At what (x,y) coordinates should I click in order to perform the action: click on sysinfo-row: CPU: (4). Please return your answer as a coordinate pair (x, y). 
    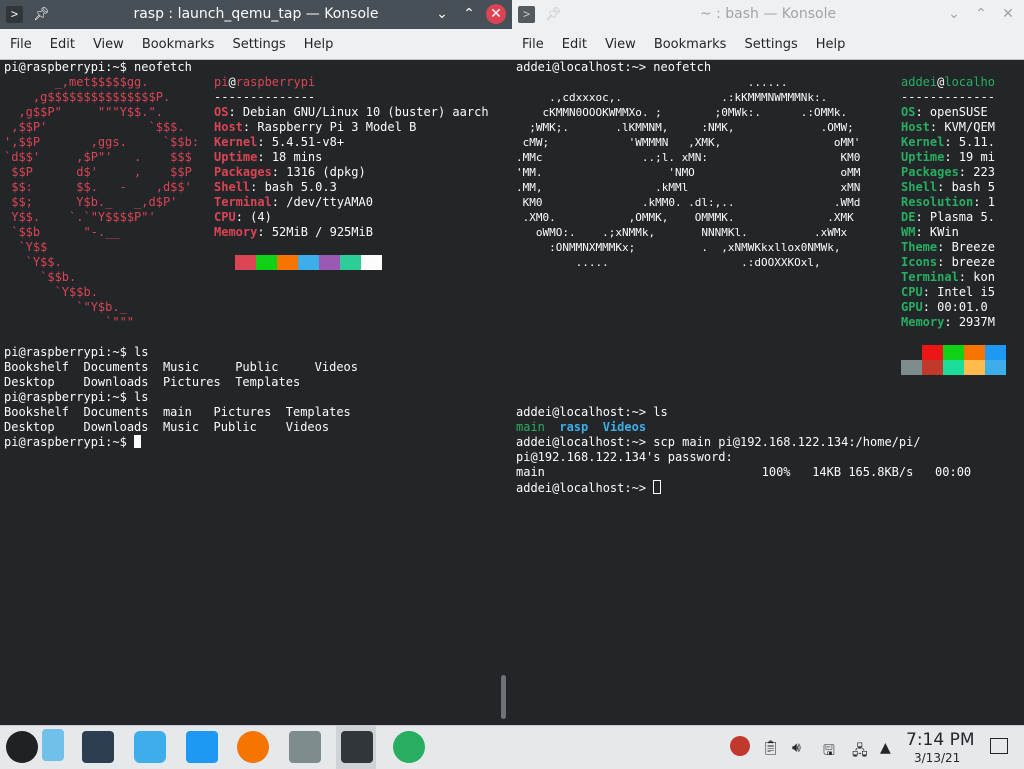
    Looking at the image, I should click on (243, 217).